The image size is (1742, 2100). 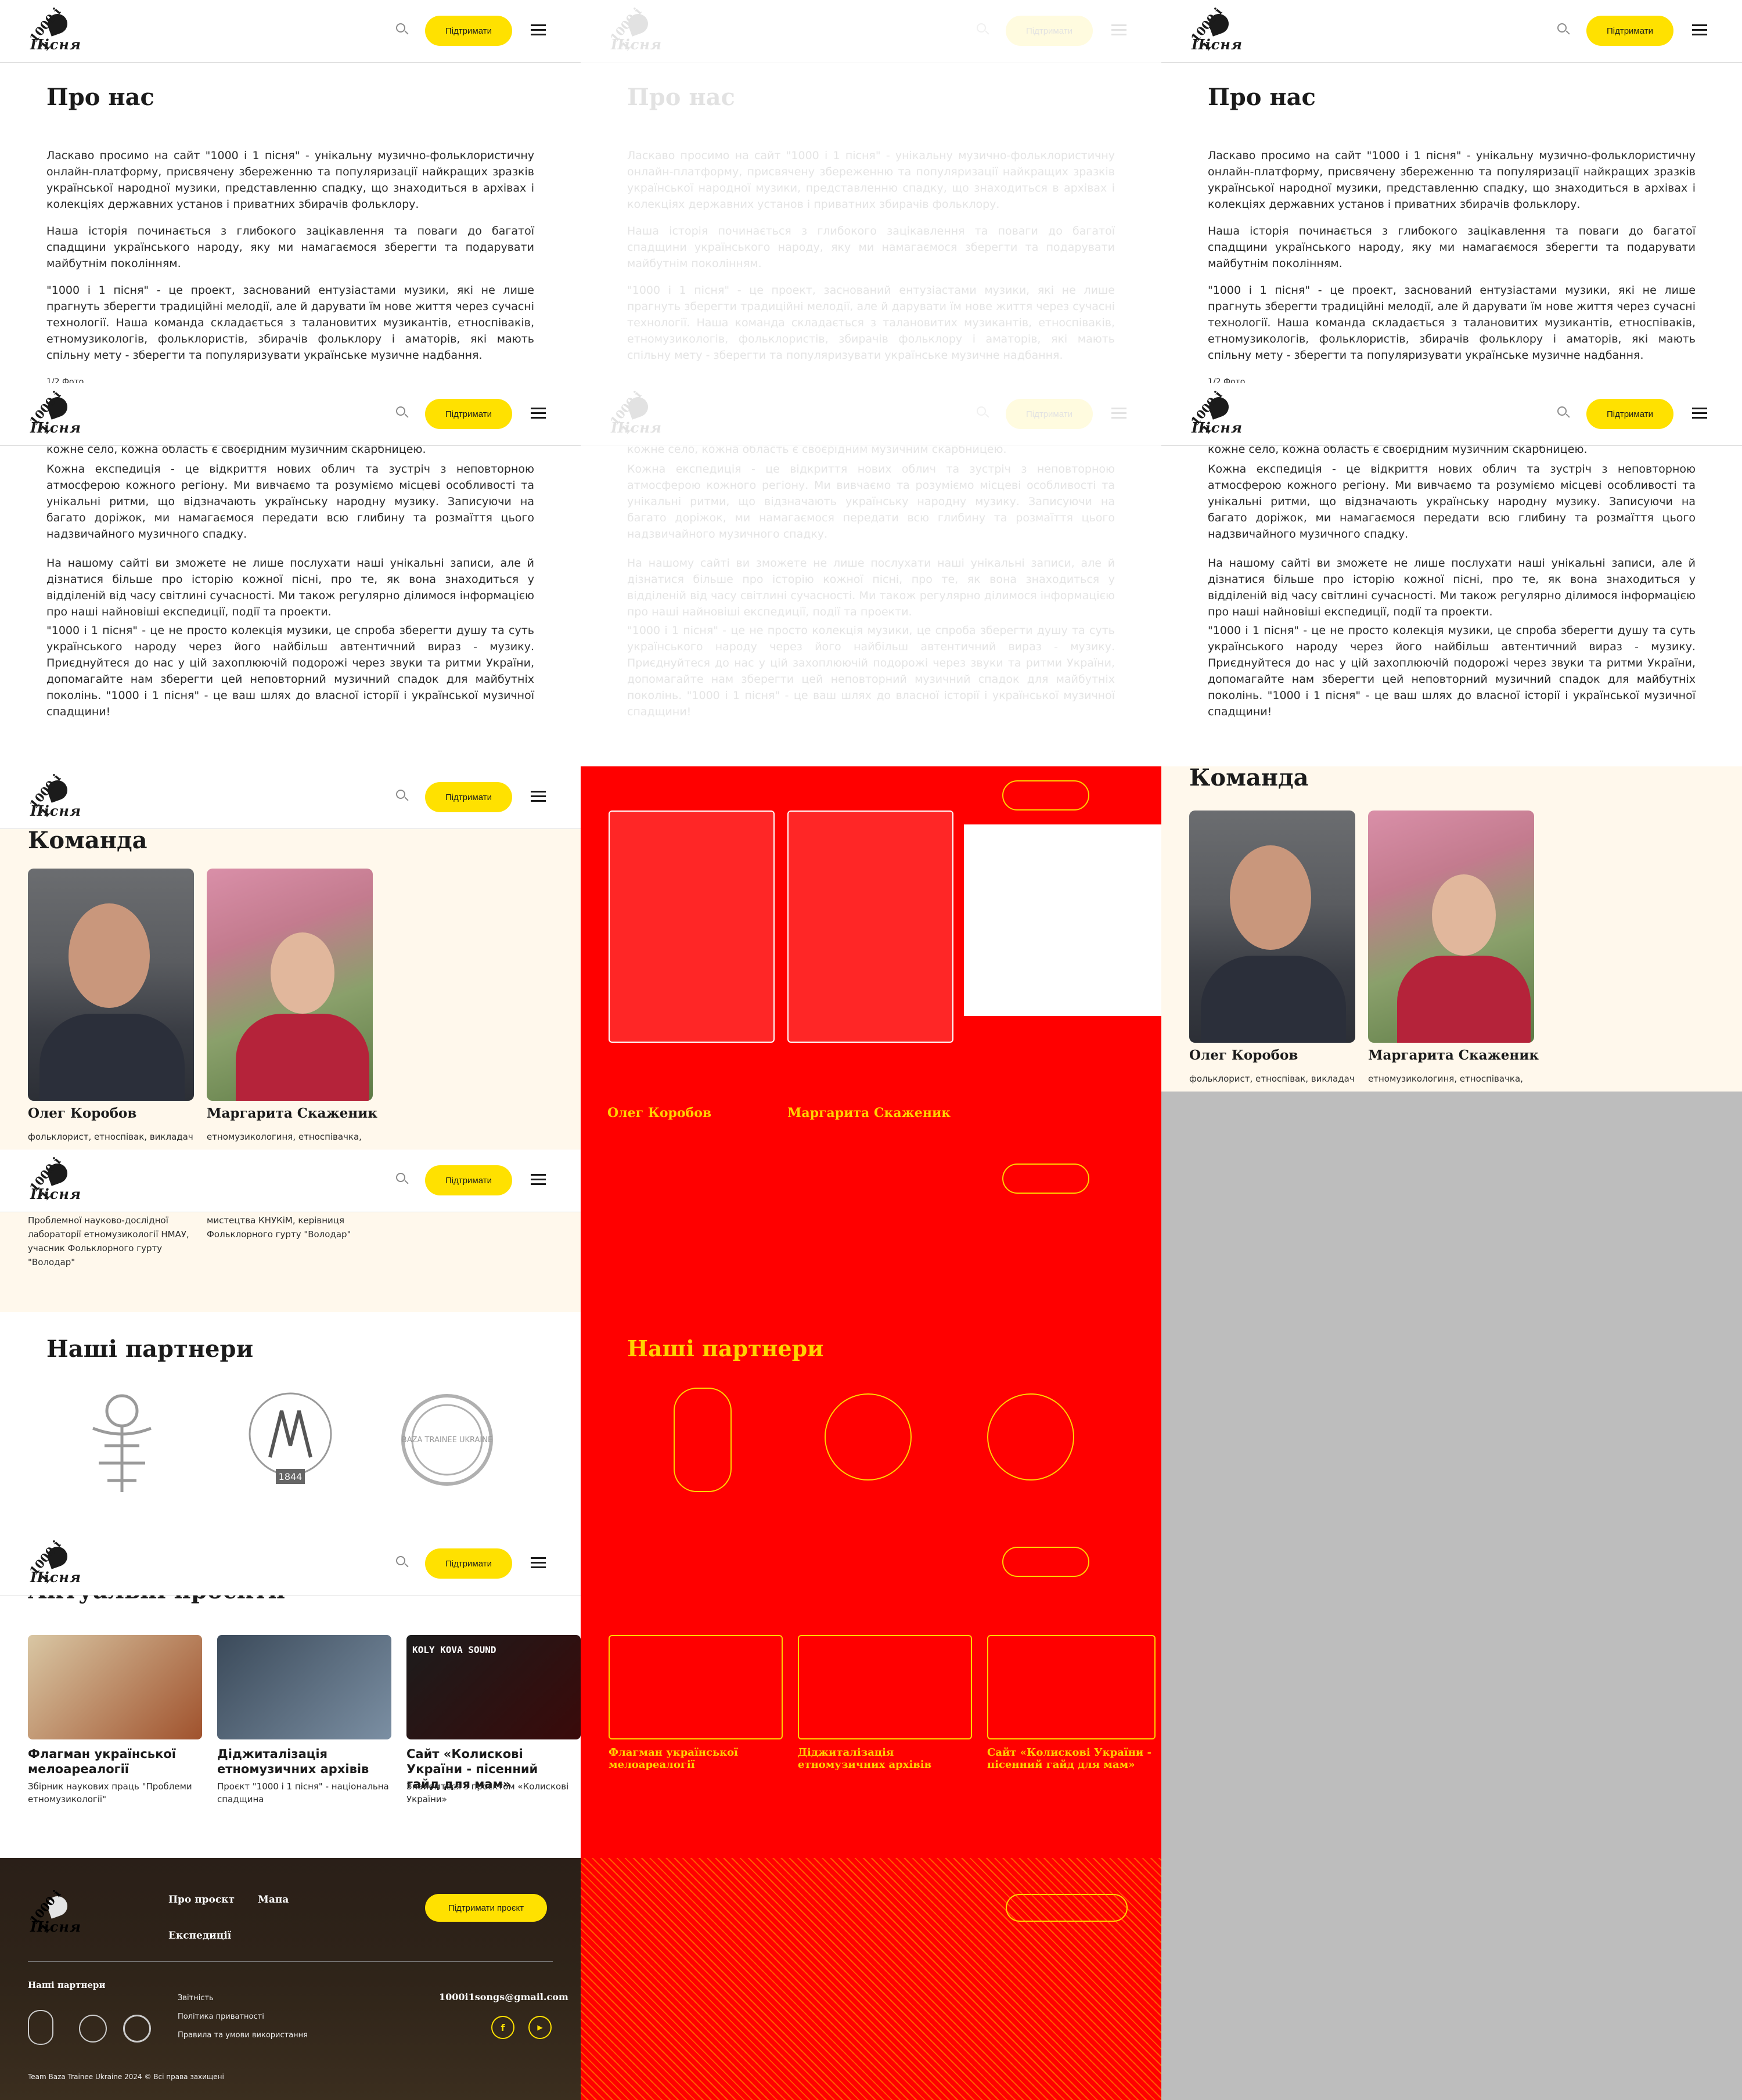 What do you see at coordinates (273, 1900) in the screenshot?
I see `footer-map-link: Мапа` at bounding box center [273, 1900].